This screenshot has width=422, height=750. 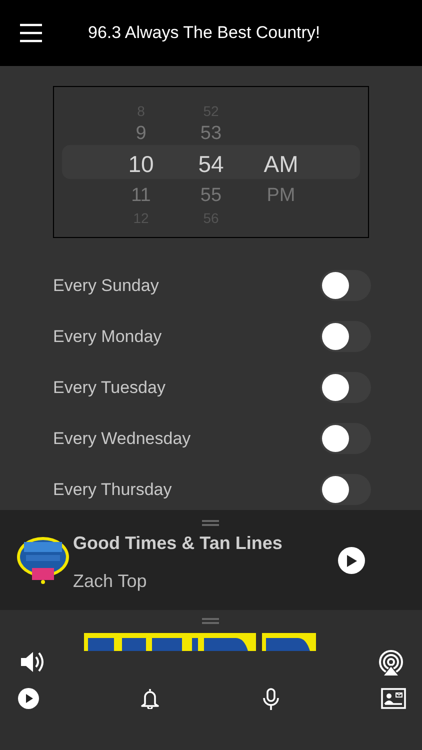 I want to click on minute-option: 54, so click(x=211, y=164).